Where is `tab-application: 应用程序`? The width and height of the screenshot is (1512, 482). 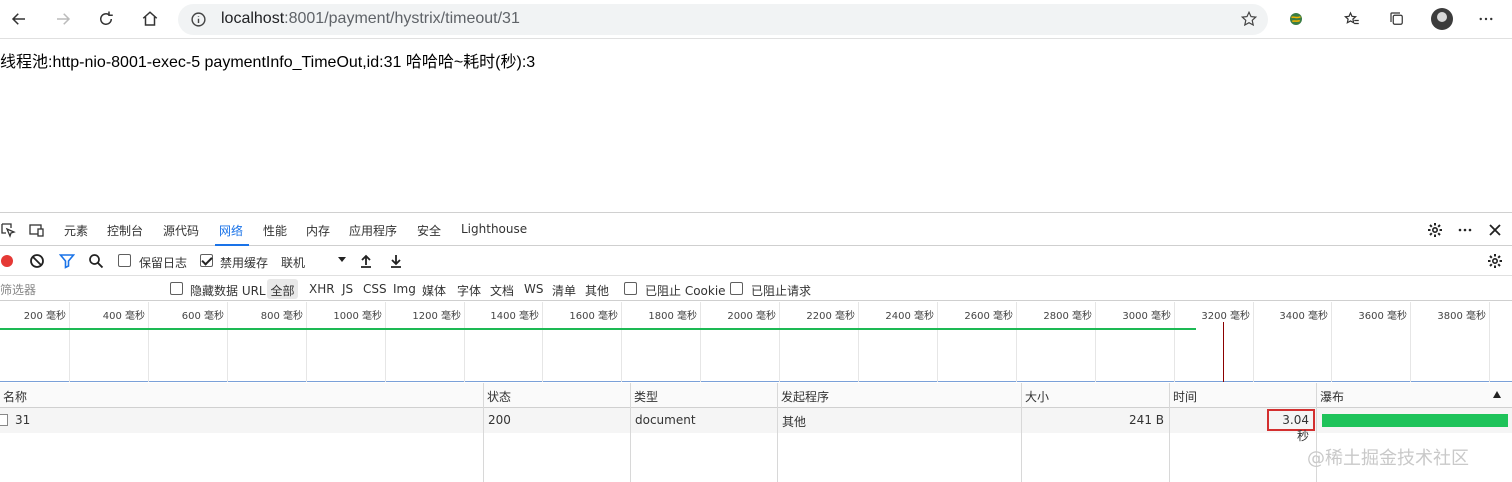 tab-application: 应用程序 is located at coordinates (373, 230).